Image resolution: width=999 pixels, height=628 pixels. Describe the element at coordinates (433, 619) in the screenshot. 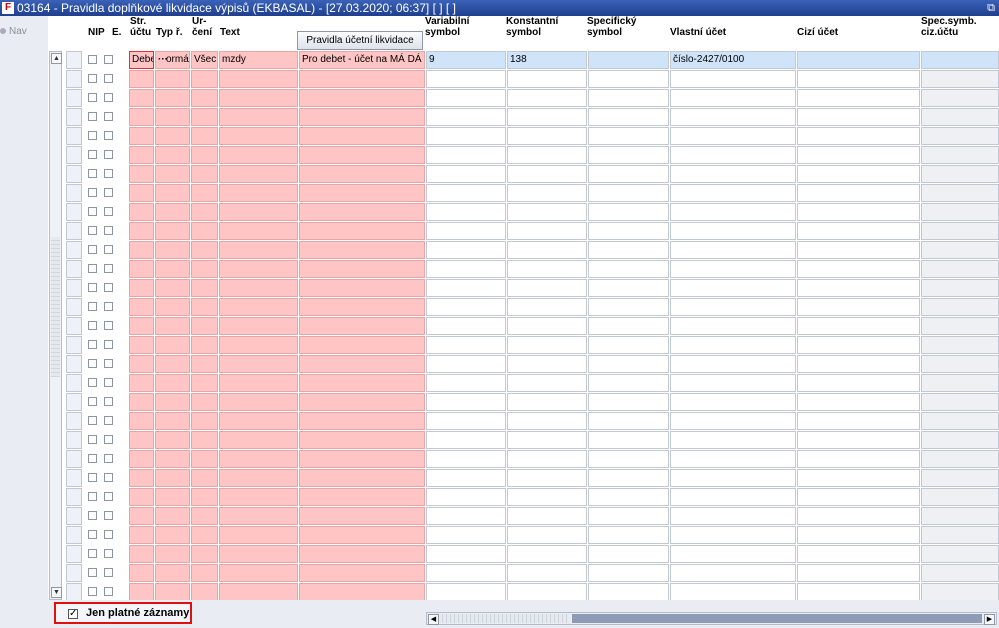

I see `scroll-left-icon: ◀` at that location.